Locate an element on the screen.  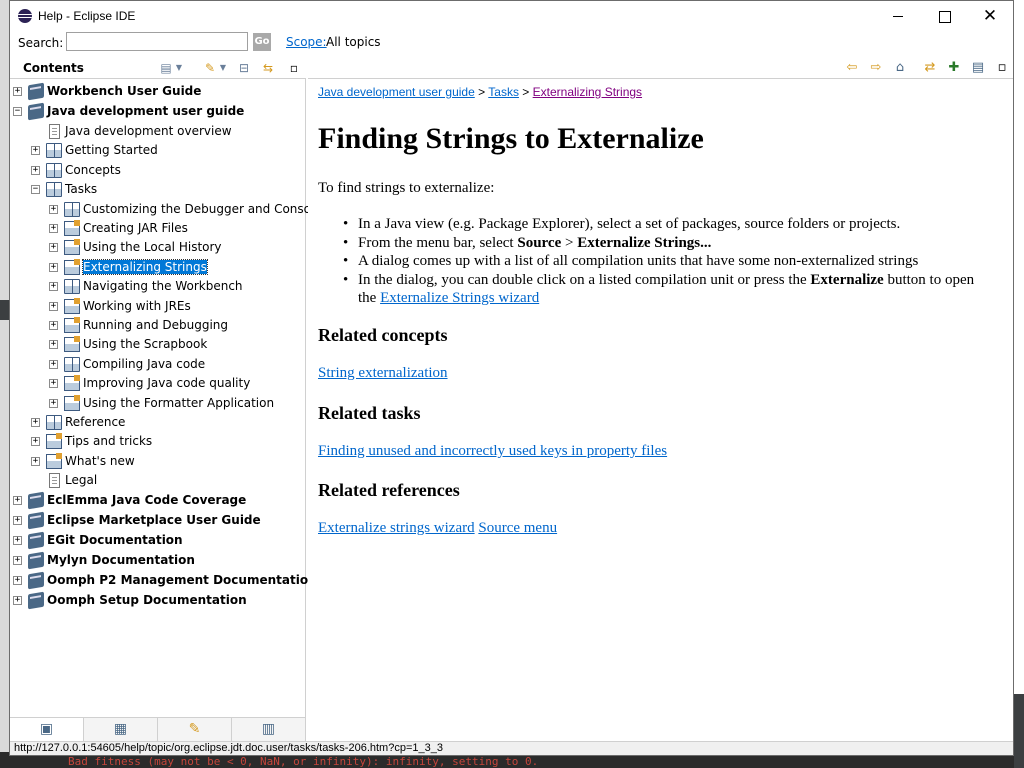
tree-item-label: Java development user guide is located at coordinates (146, 111).